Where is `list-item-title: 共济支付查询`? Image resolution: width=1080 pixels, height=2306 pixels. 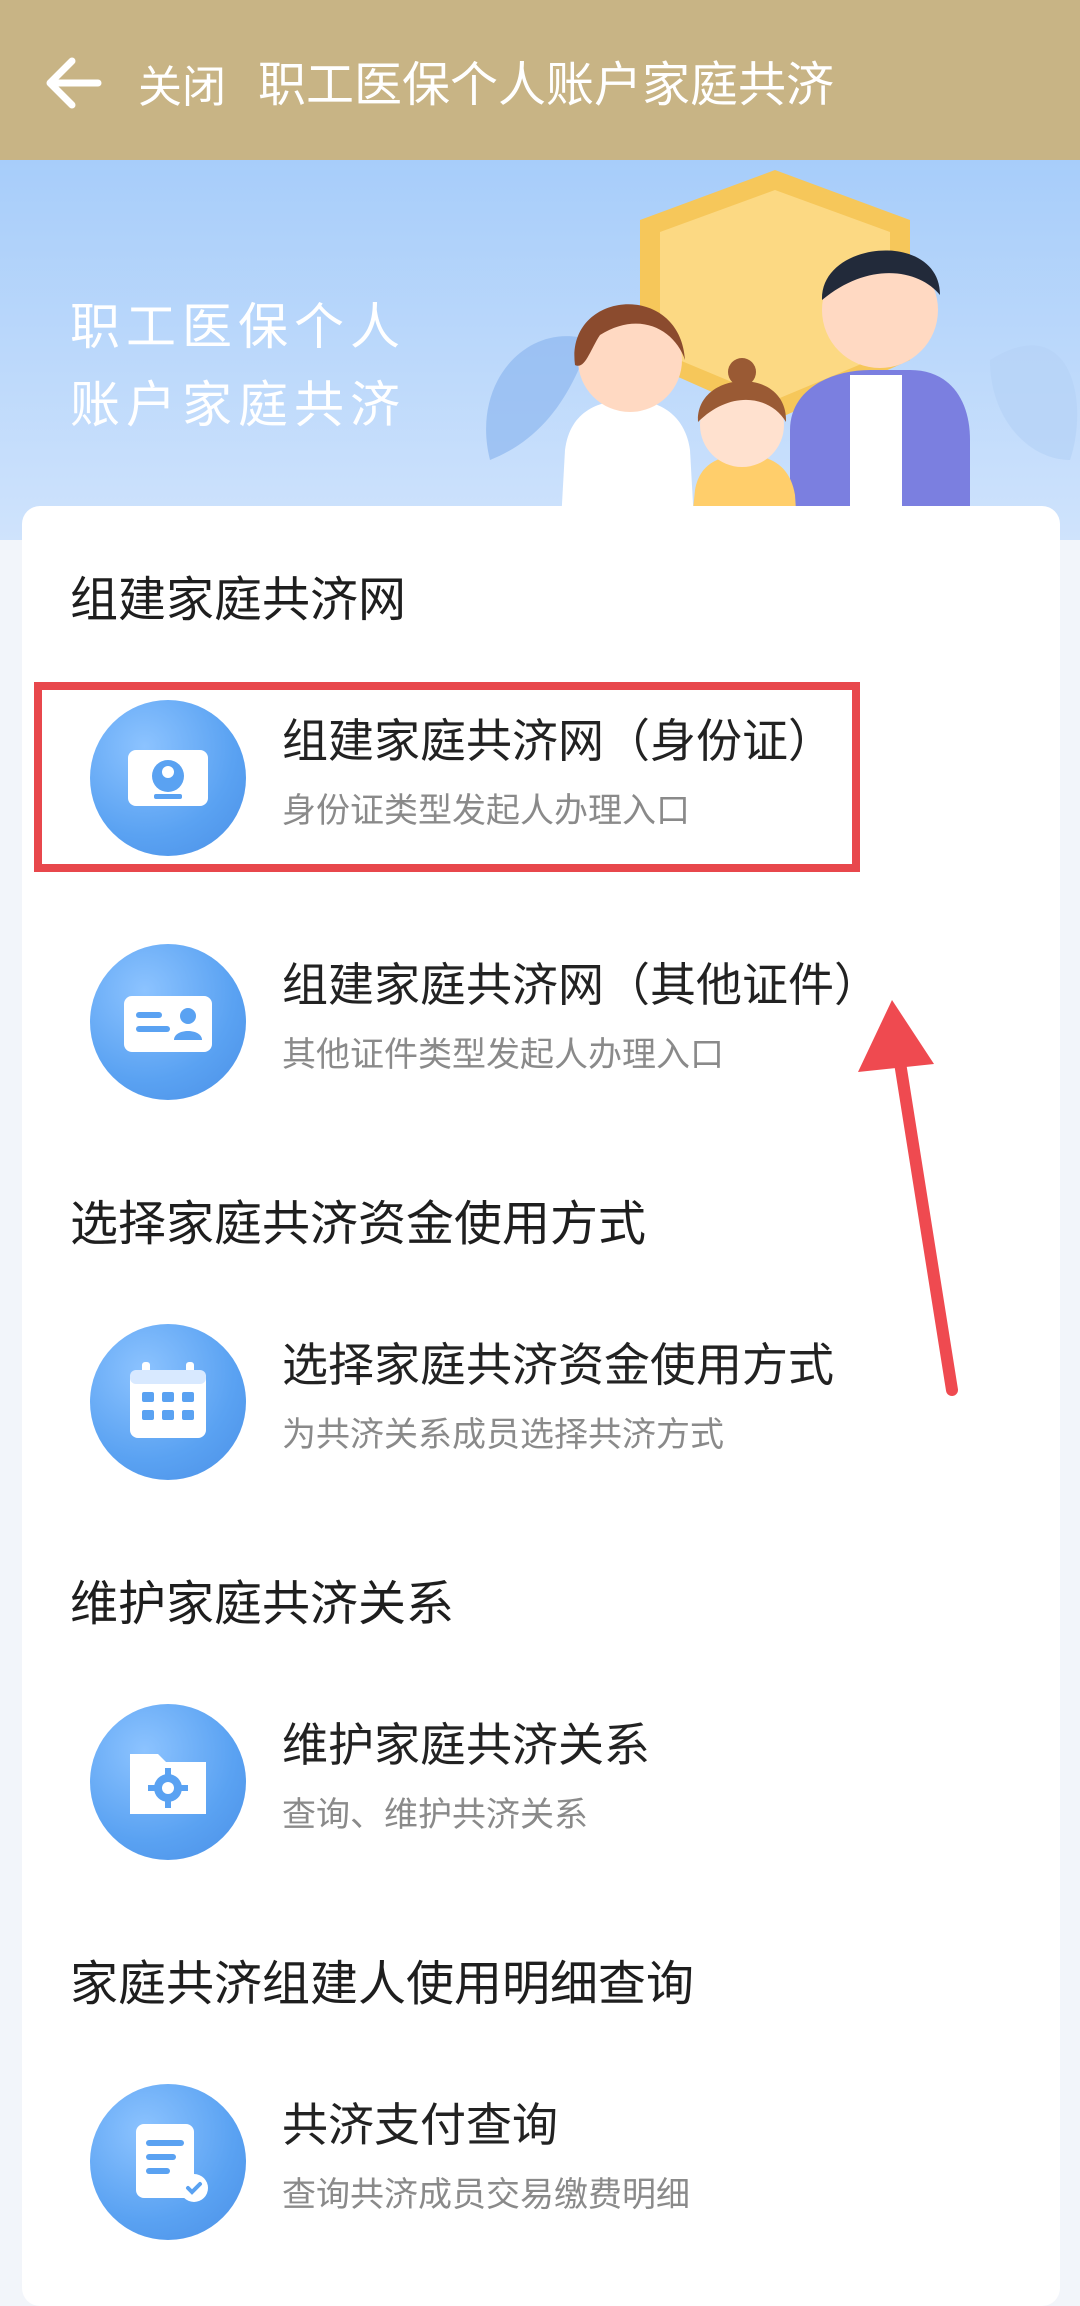 list-item-title: 共济支付查询 is located at coordinates (420, 2125).